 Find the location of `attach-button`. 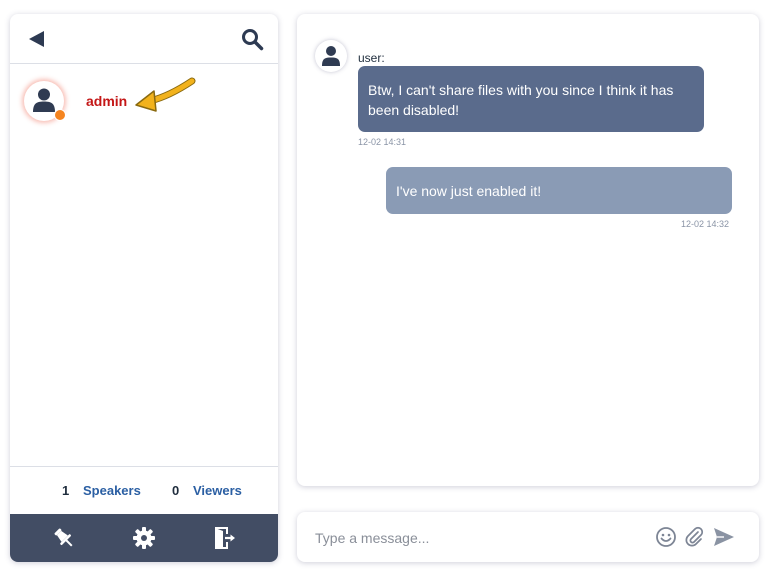

attach-button is located at coordinates (694, 537).